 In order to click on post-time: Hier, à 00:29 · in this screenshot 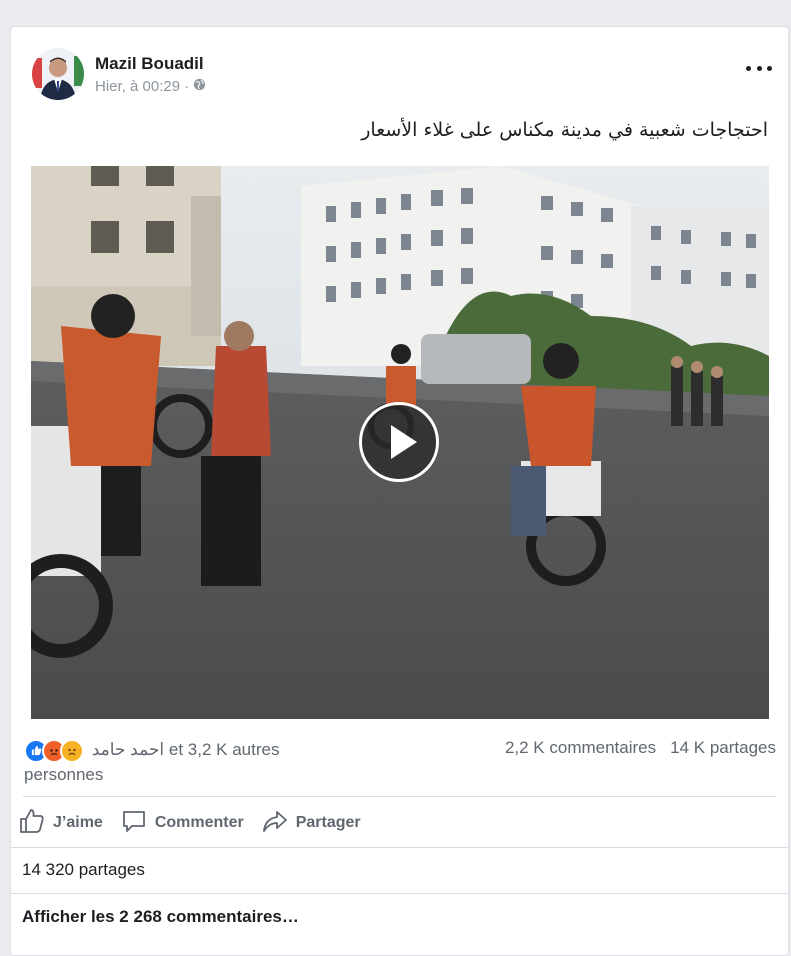, I will do `click(142, 86)`.